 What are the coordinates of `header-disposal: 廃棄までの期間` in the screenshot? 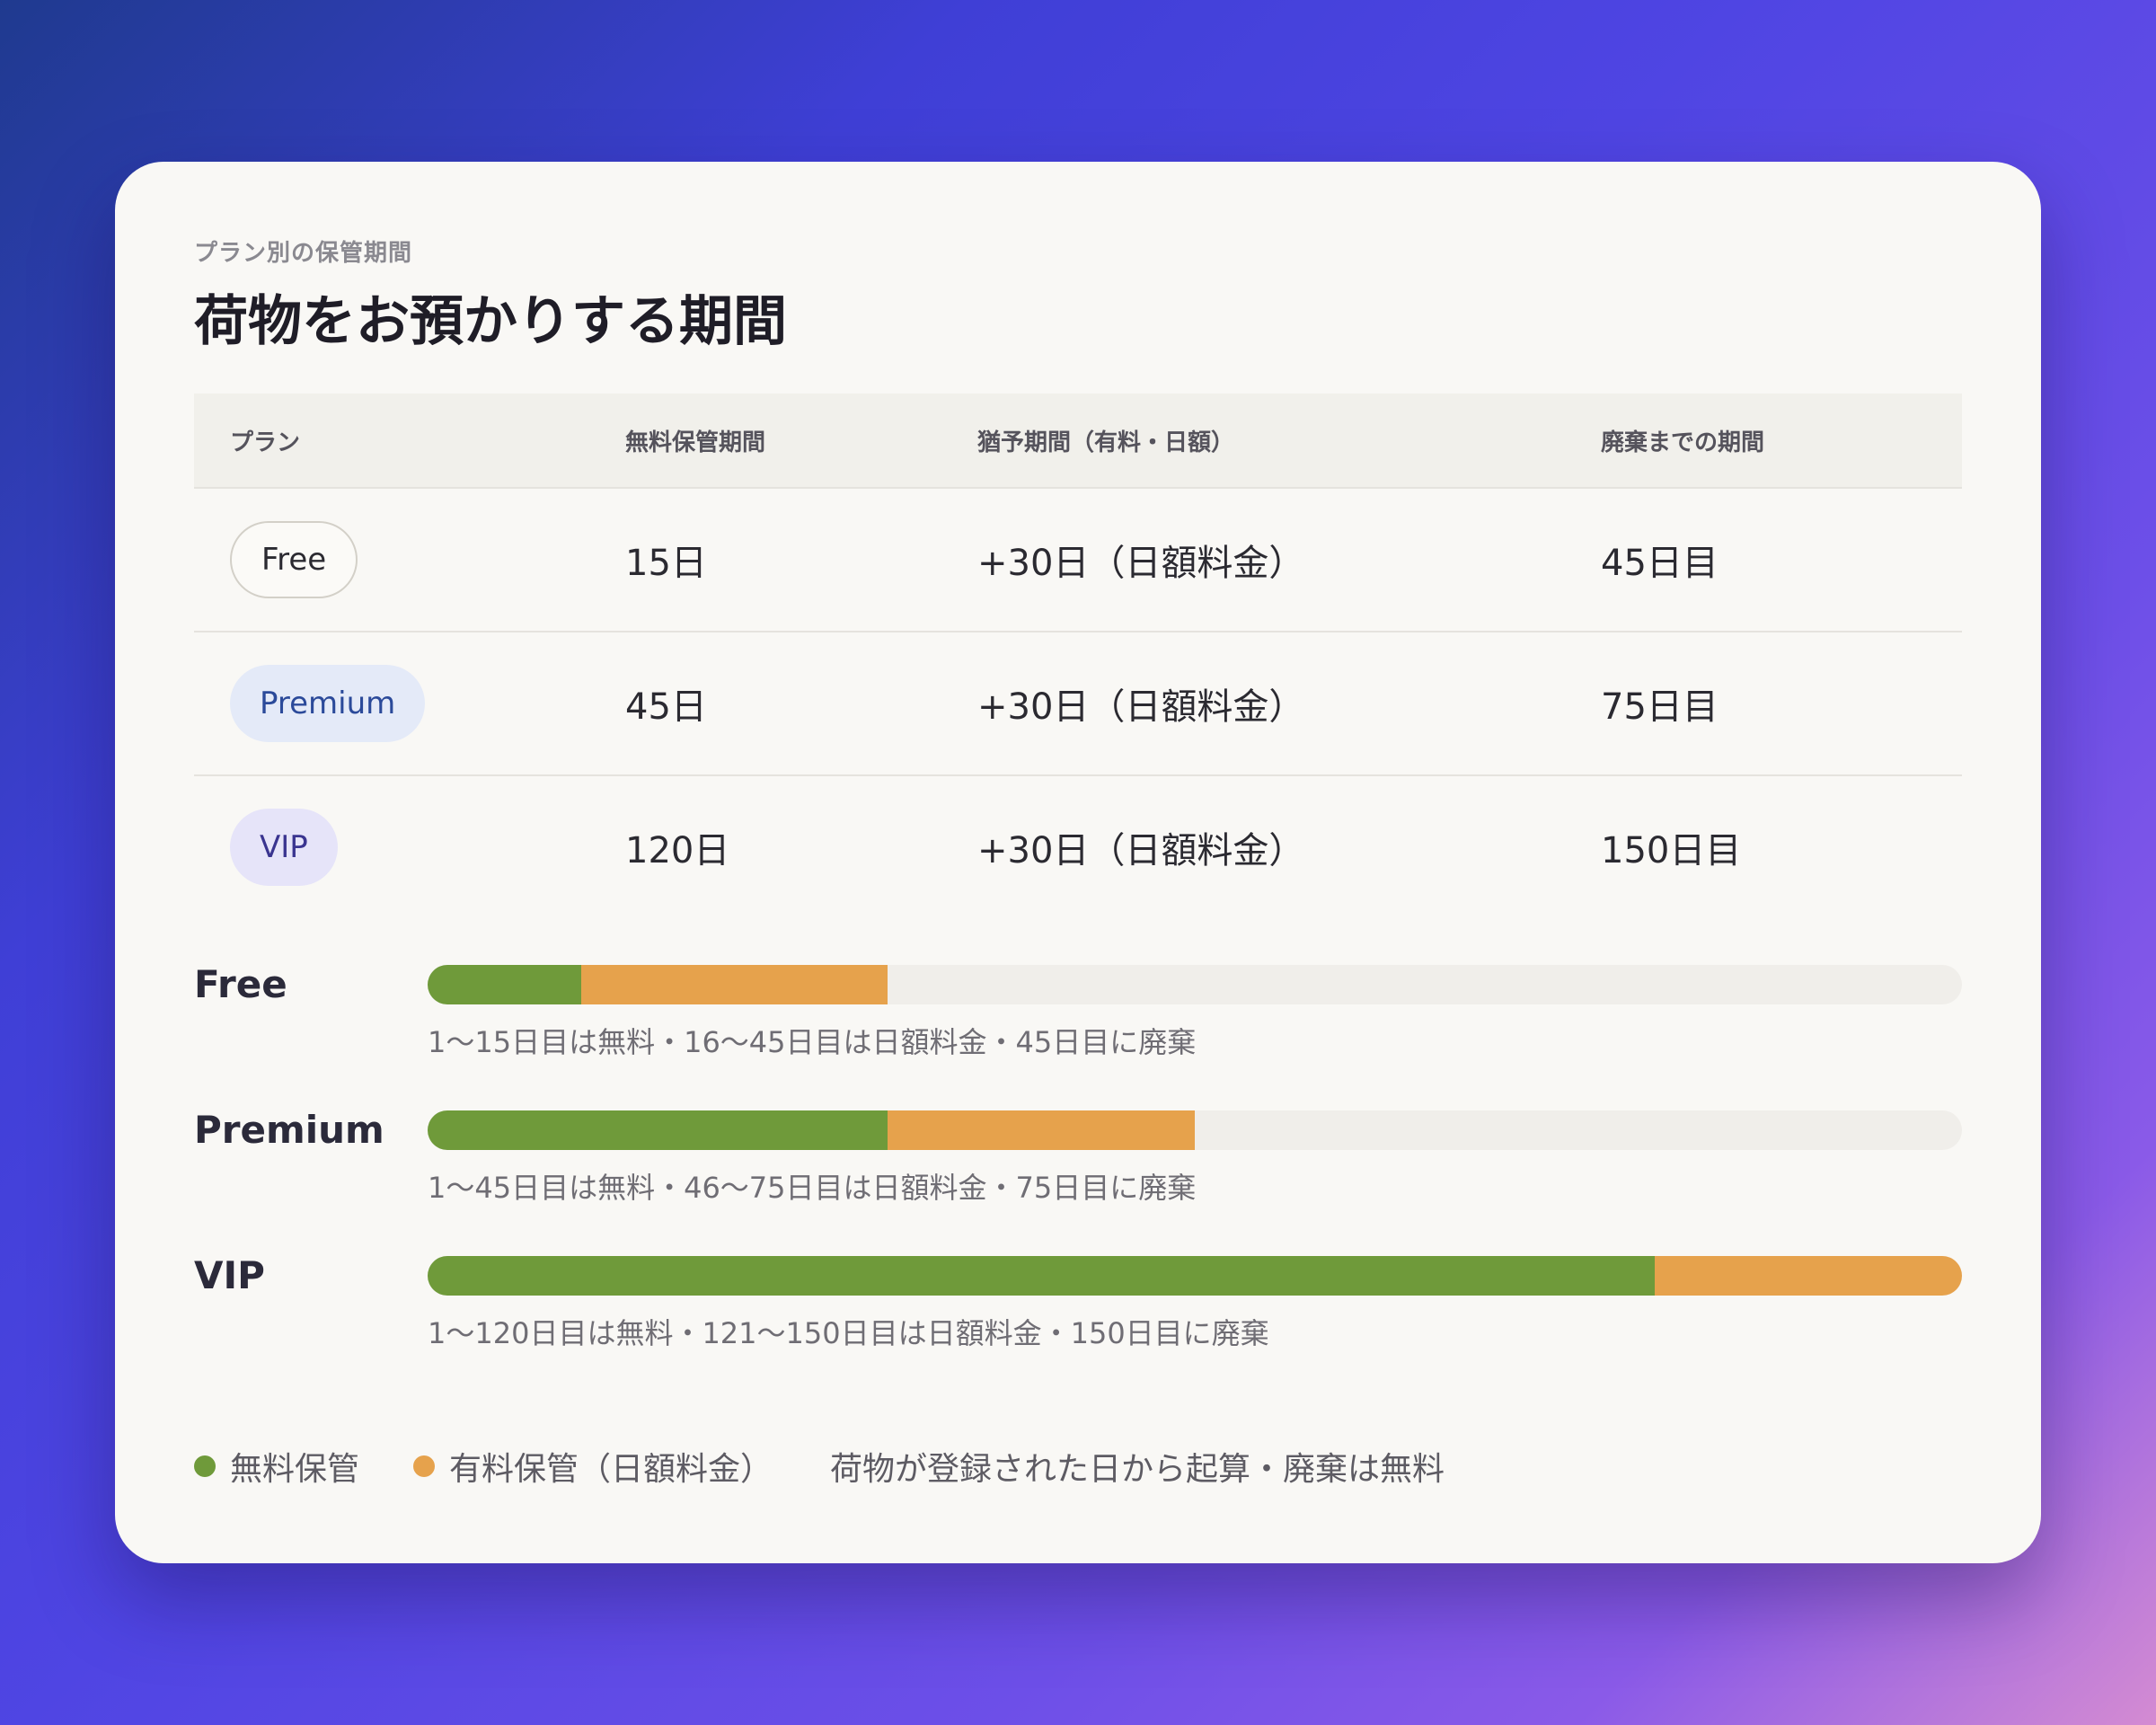 It's located at (1781, 442).